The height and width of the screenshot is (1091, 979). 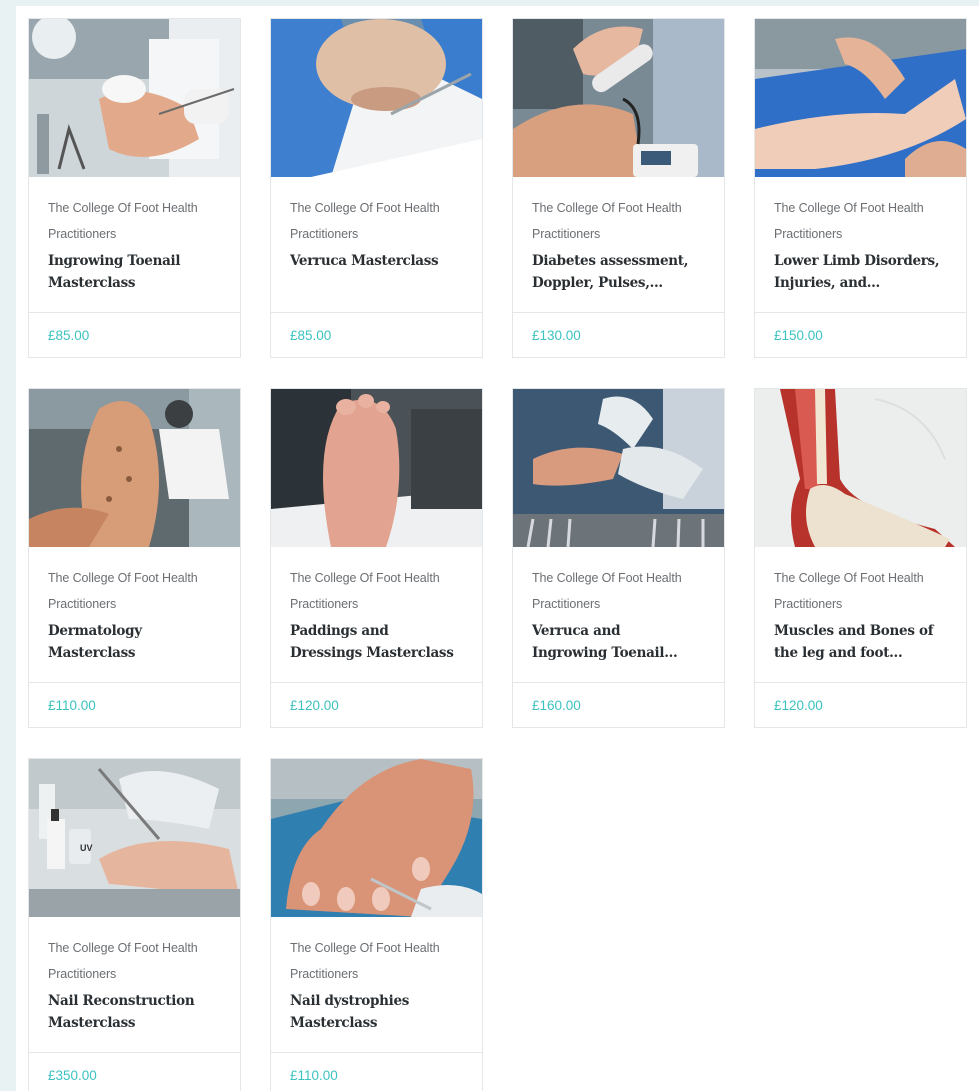 What do you see at coordinates (134, 1012) in the screenshot?
I see `product-title: Nail Reconstruction Masterclass` at bounding box center [134, 1012].